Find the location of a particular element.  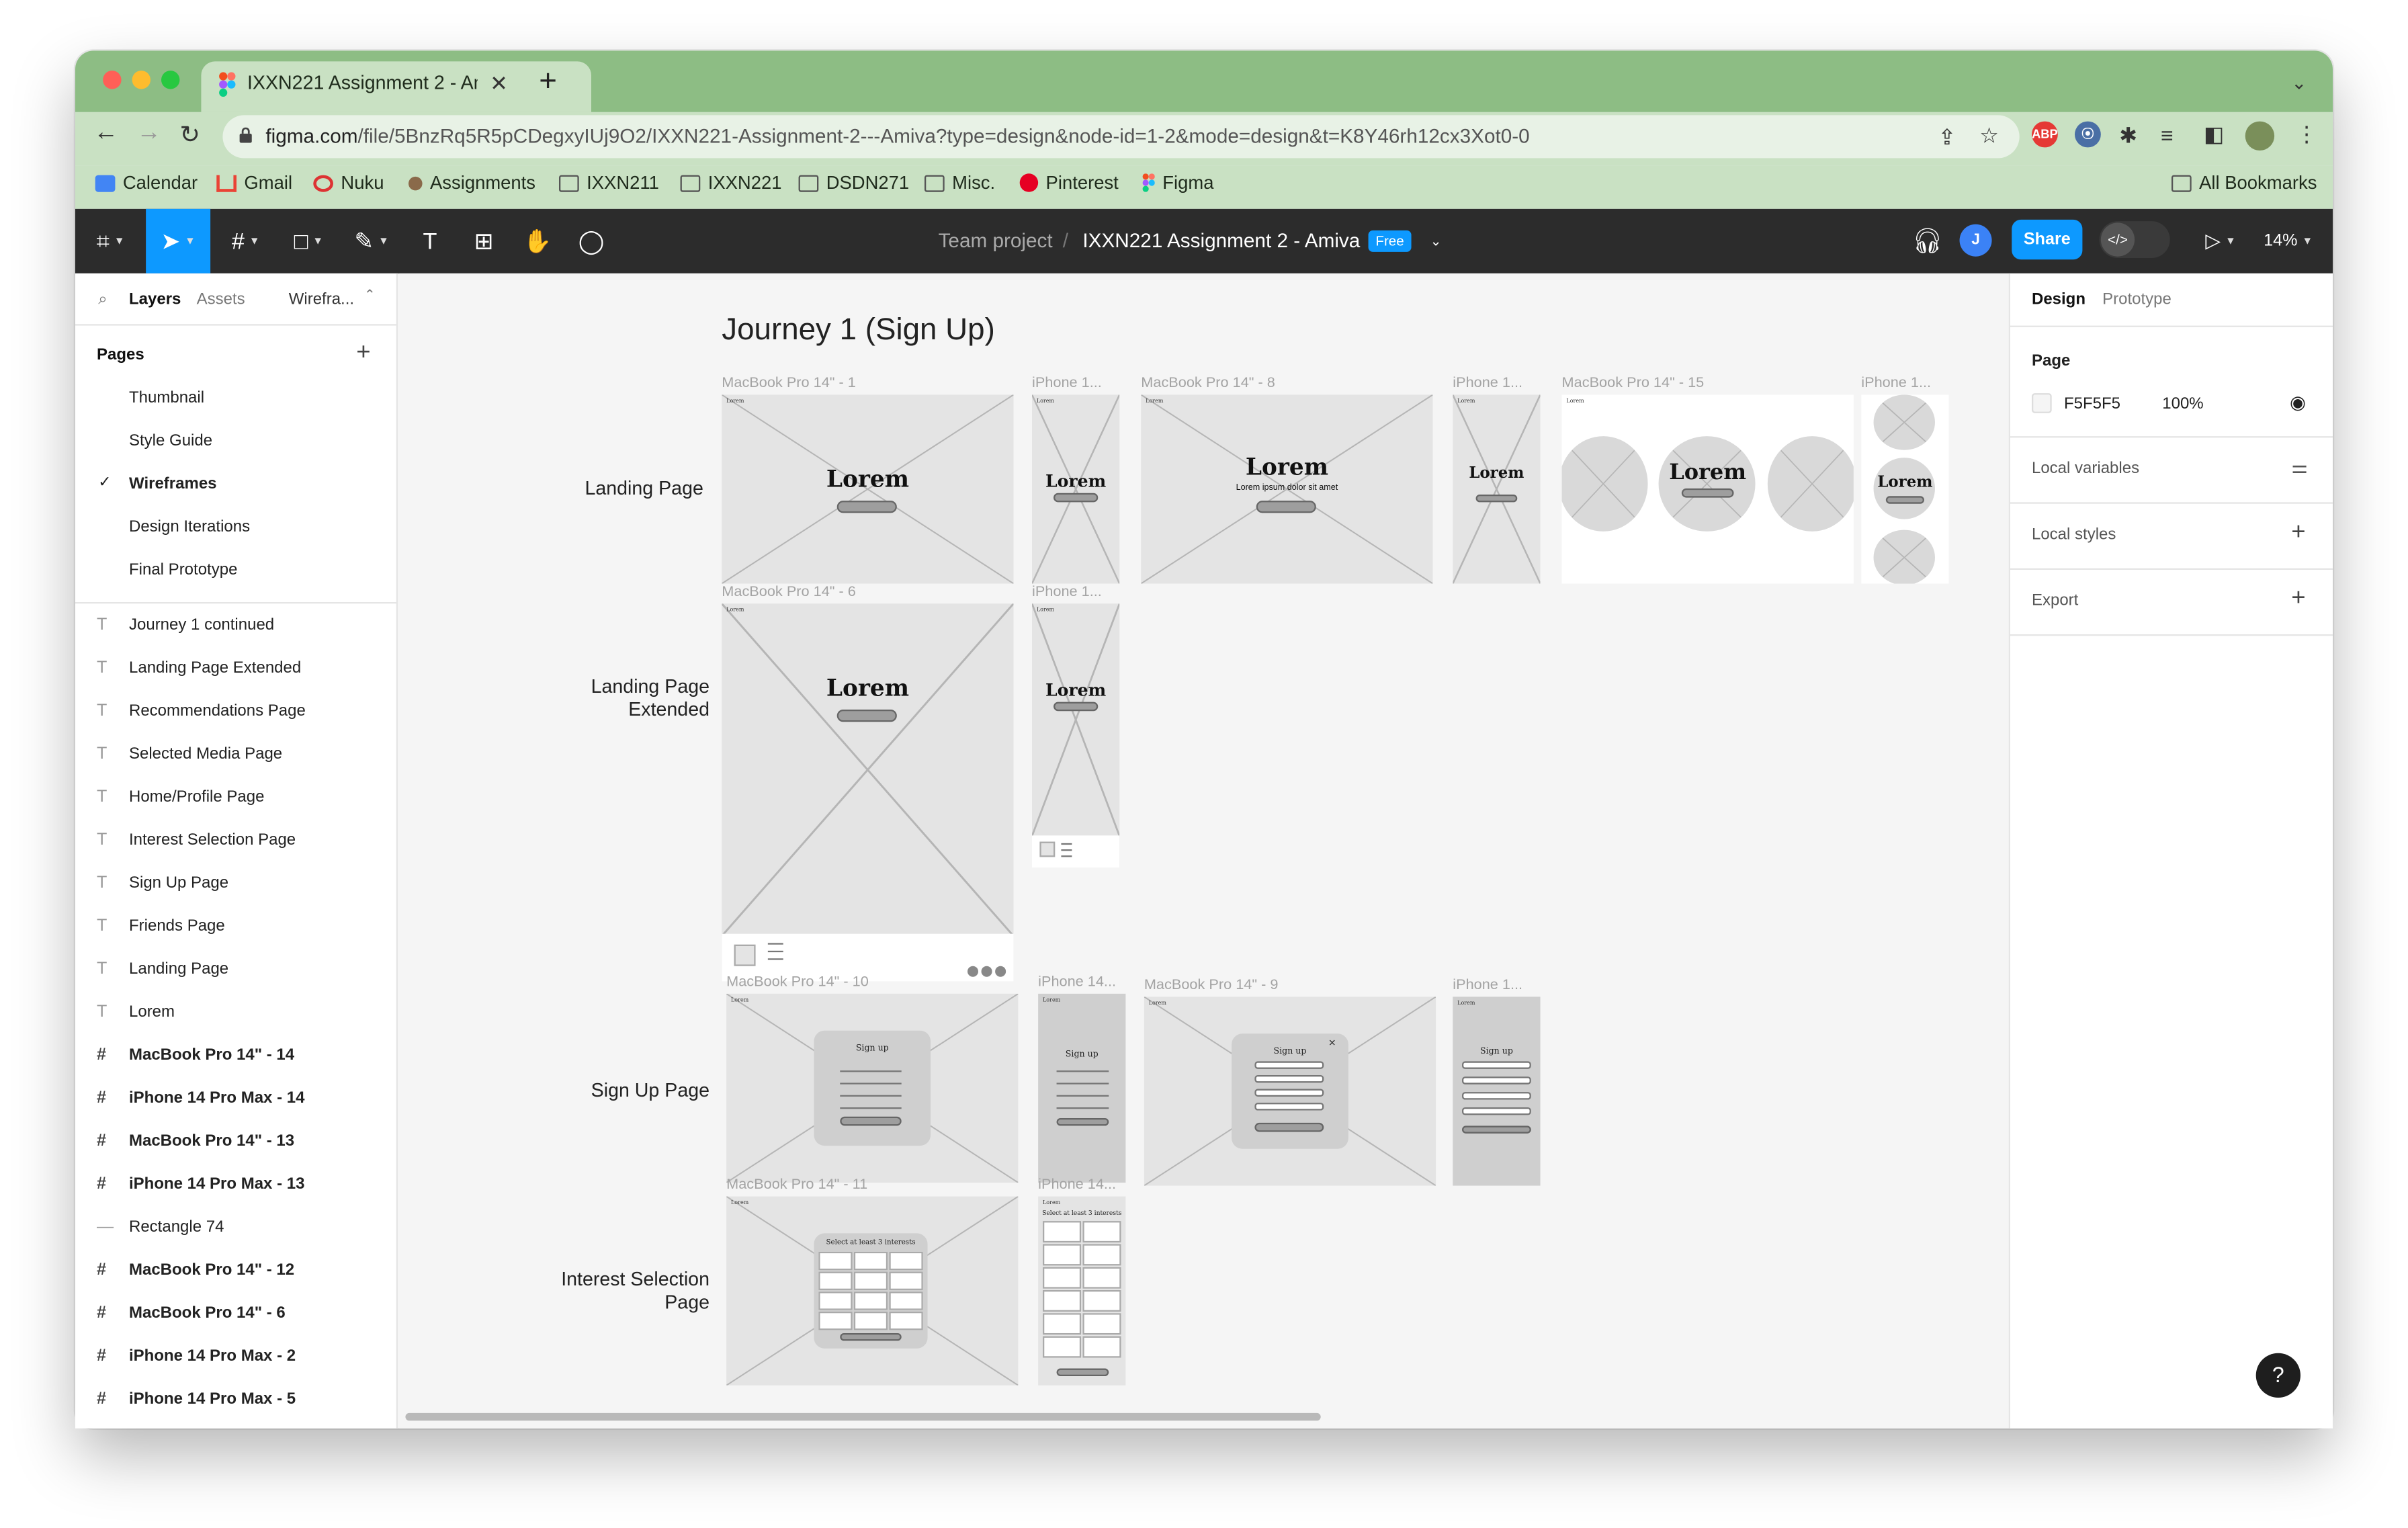

zoom-dropdown: 14% ▼ is located at coordinates (2288, 241).